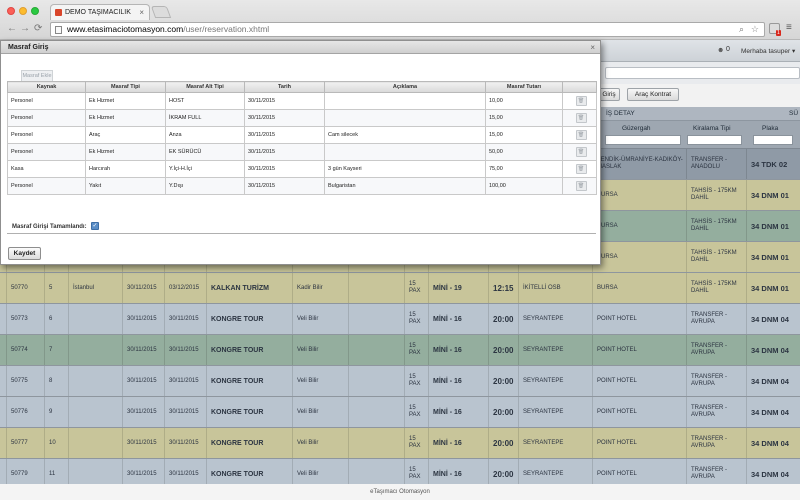 The width and height of the screenshot is (800, 500). I want to click on maximize-window-icon, so click(35, 11).